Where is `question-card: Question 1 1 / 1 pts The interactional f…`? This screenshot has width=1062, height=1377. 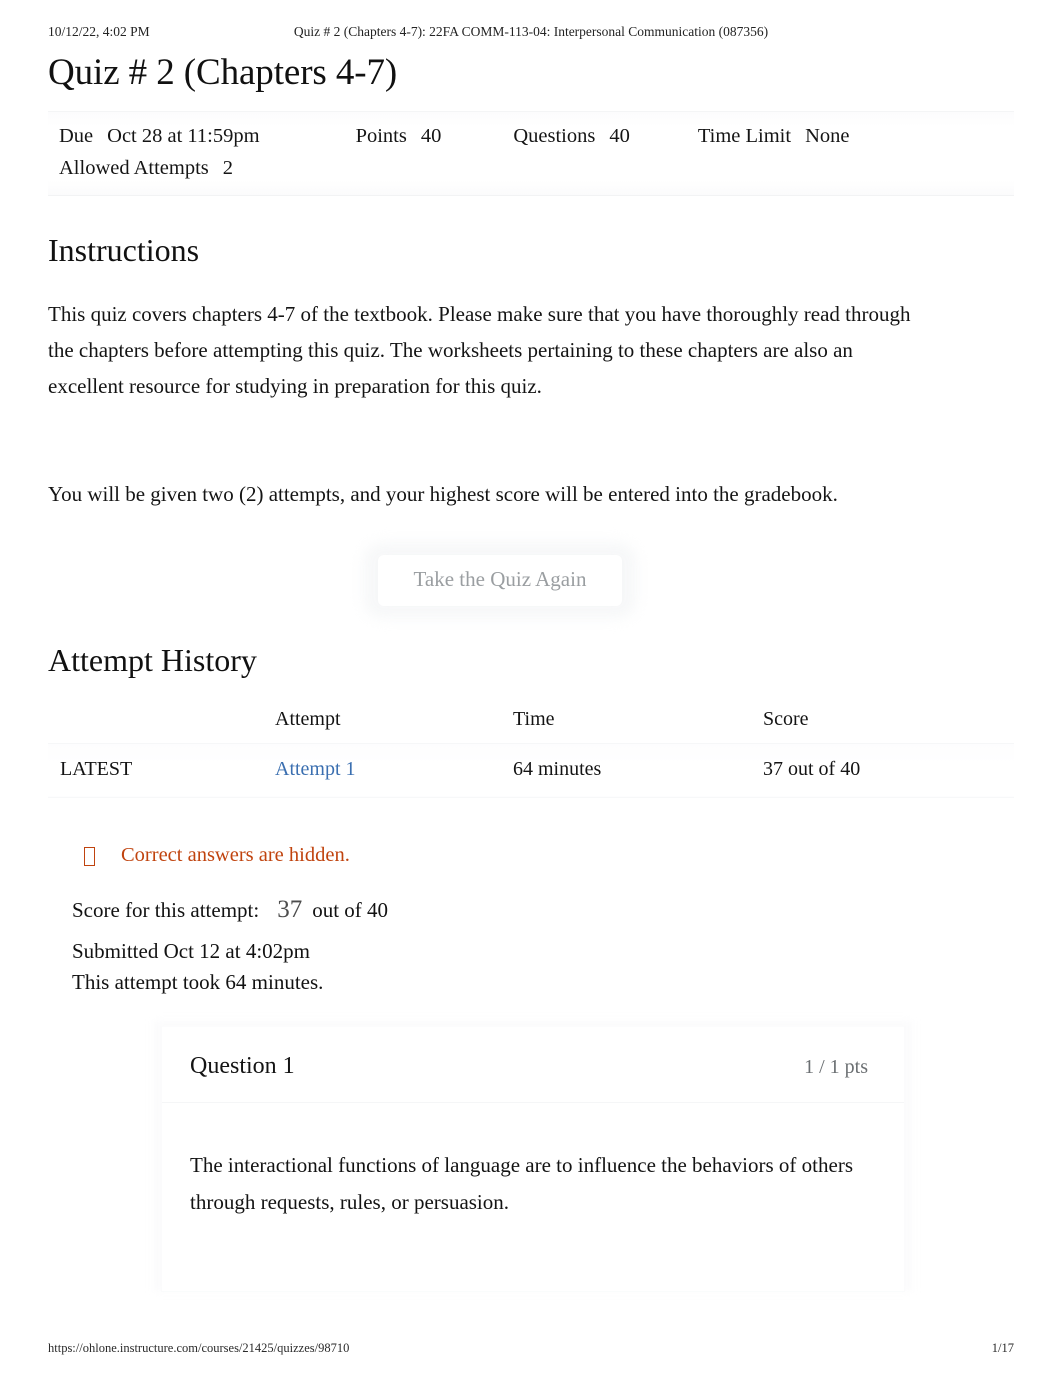 question-card: Question 1 1 / 1 pts The interactional f… is located at coordinates (533, 1159).